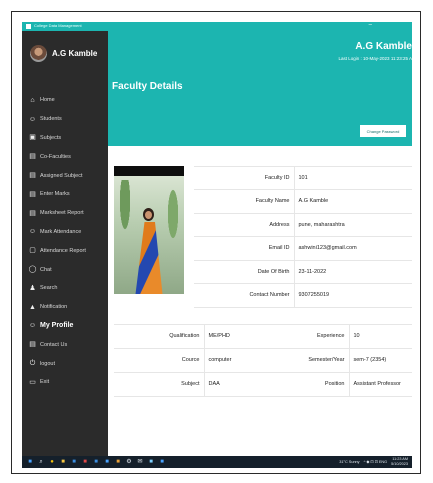 This screenshot has height=483, width=433. What do you see at coordinates (32, 326) in the screenshot?
I see `profile-icon: ☺` at bounding box center [32, 326].